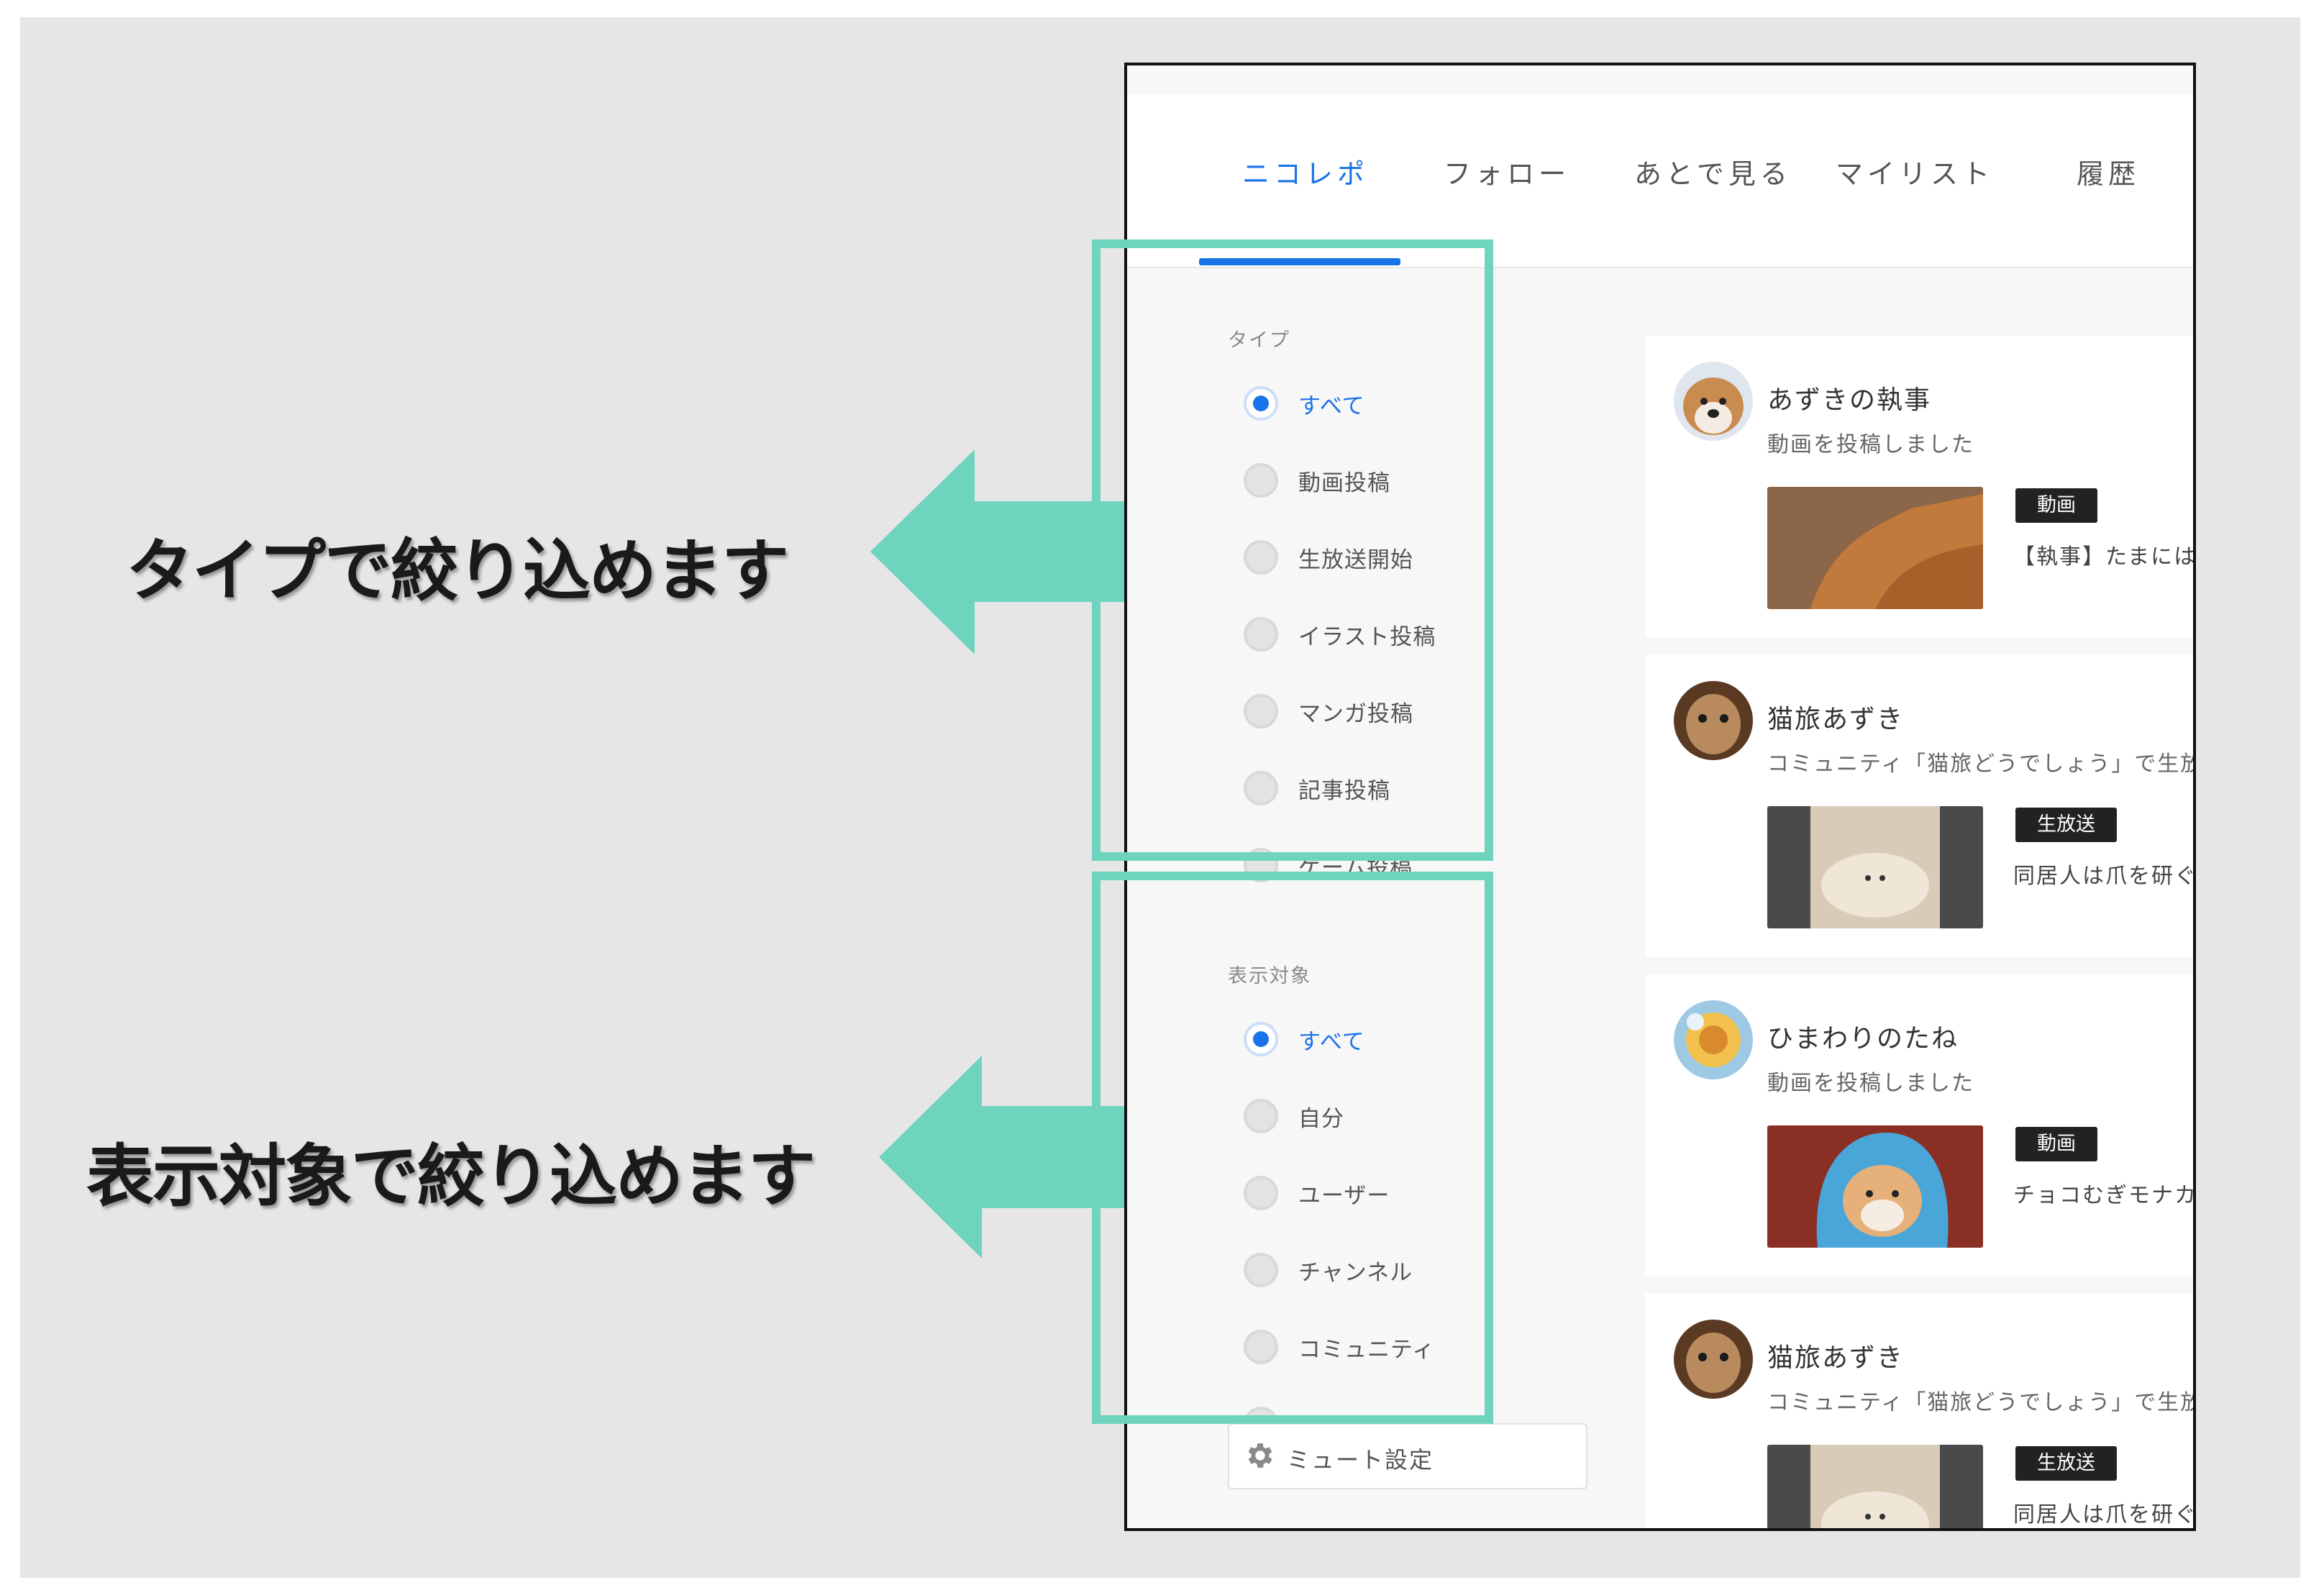  What do you see at coordinates (1863, 1036) in the screenshot?
I see `user-name: ひまわりのたね` at bounding box center [1863, 1036].